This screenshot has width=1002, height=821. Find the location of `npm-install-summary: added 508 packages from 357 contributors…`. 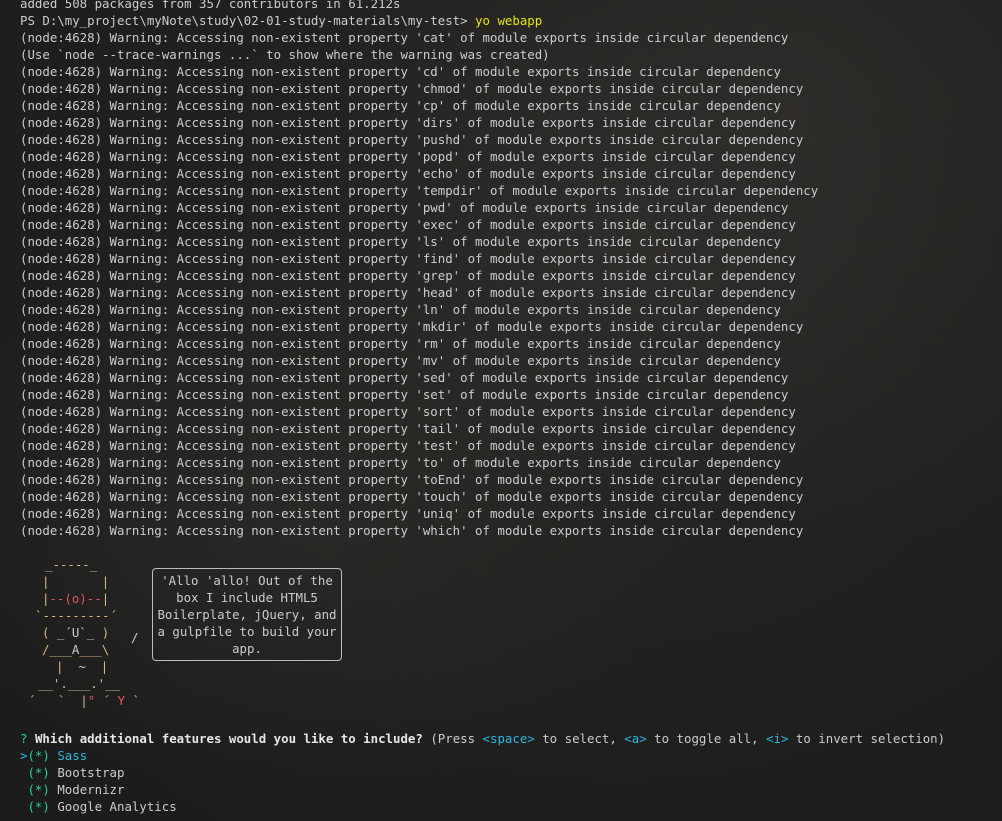

npm-install-summary: added 508 packages from 357 contributors… is located at coordinates (210, 5).